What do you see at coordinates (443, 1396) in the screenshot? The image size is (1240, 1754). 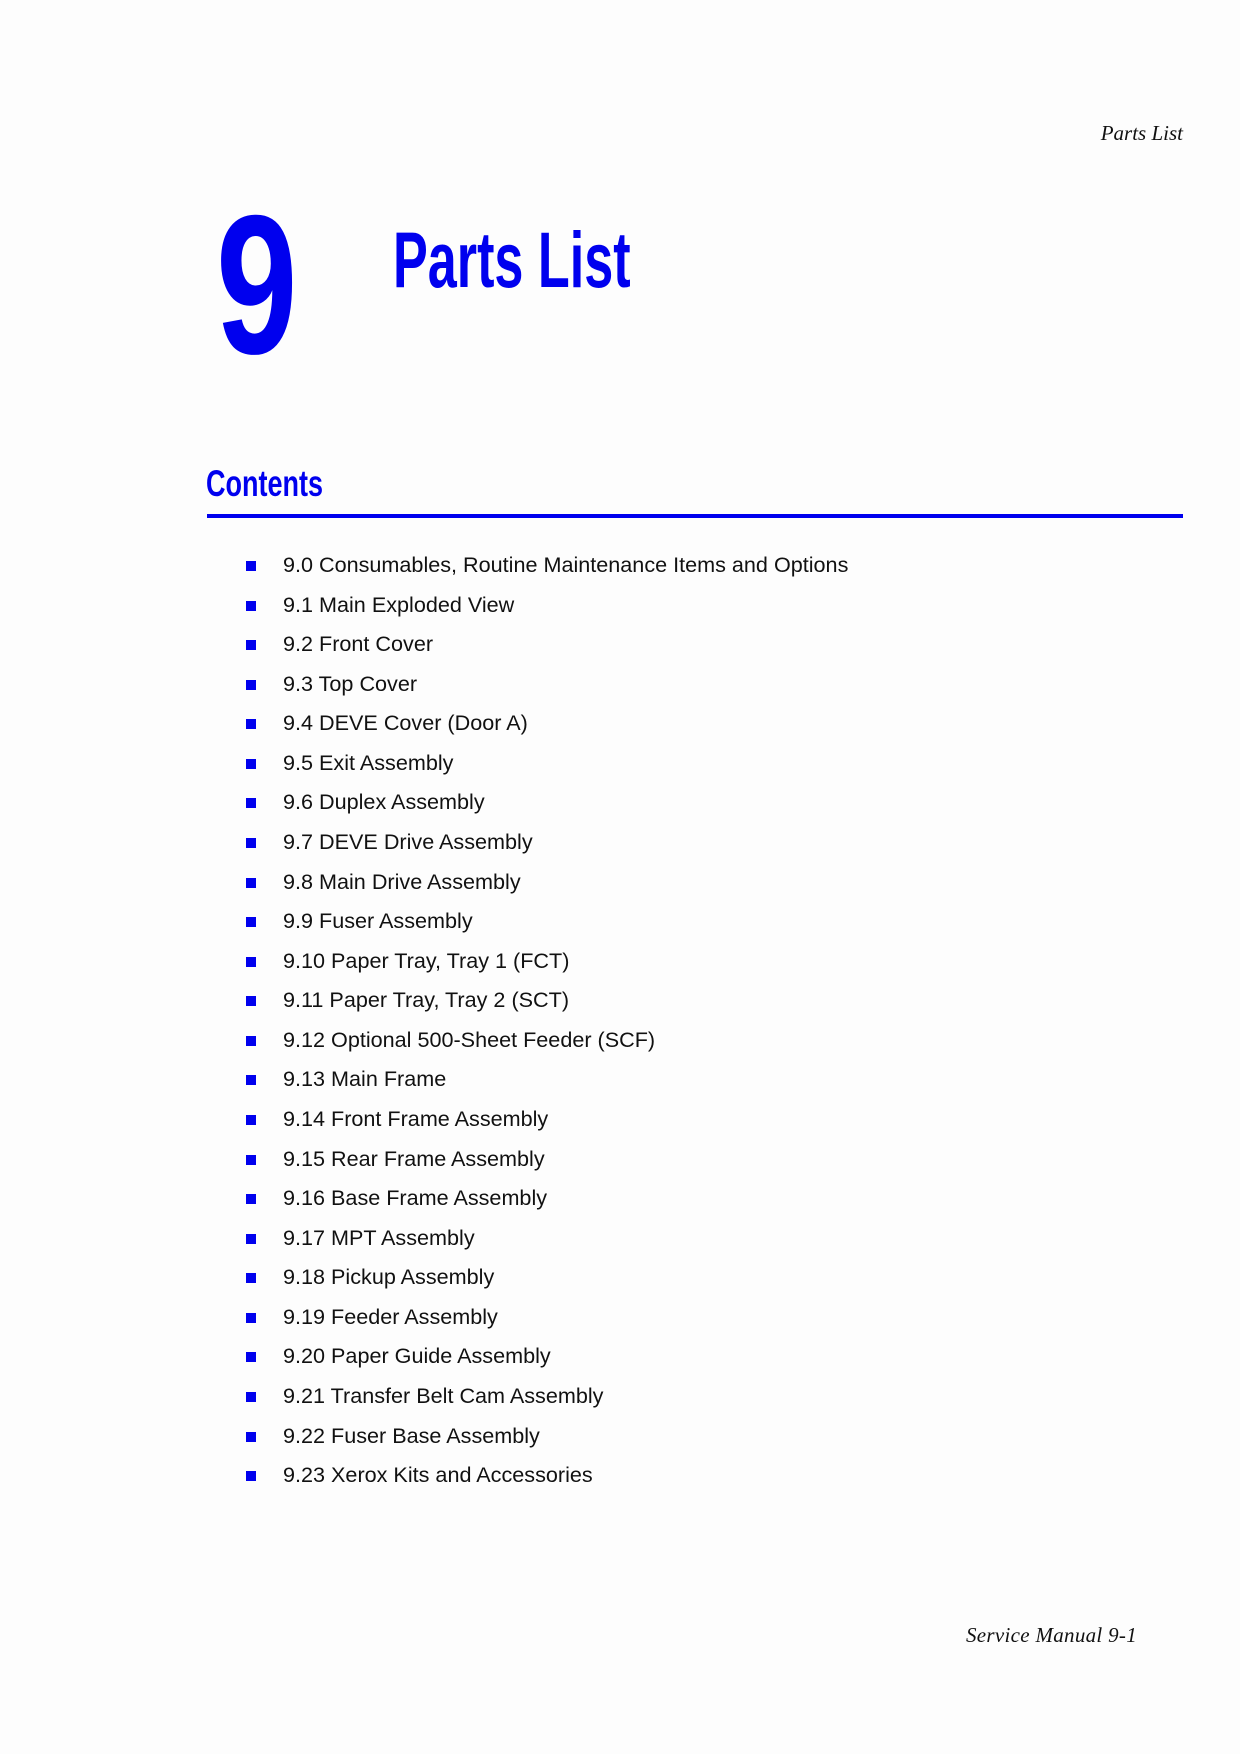 I see `toc-item-link: 9.21 Transfer Belt Cam Assembly` at bounding box center [443, 1396].